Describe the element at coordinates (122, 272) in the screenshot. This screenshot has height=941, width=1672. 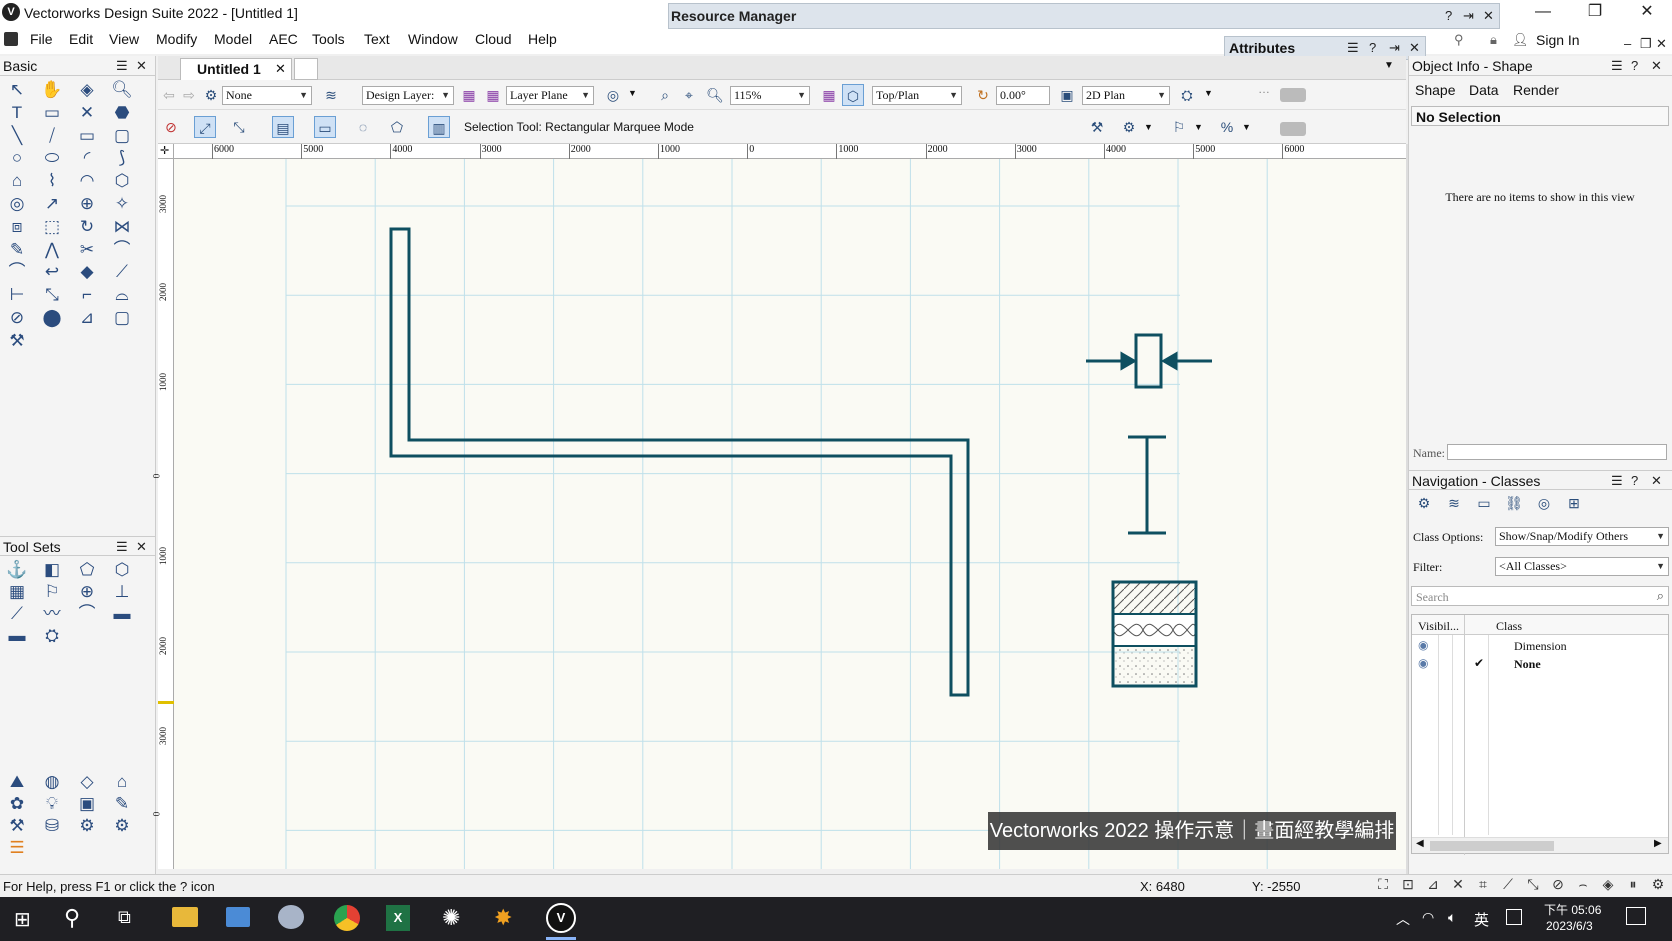
I see `edit-group-tool-icon: ⟋` at that location.